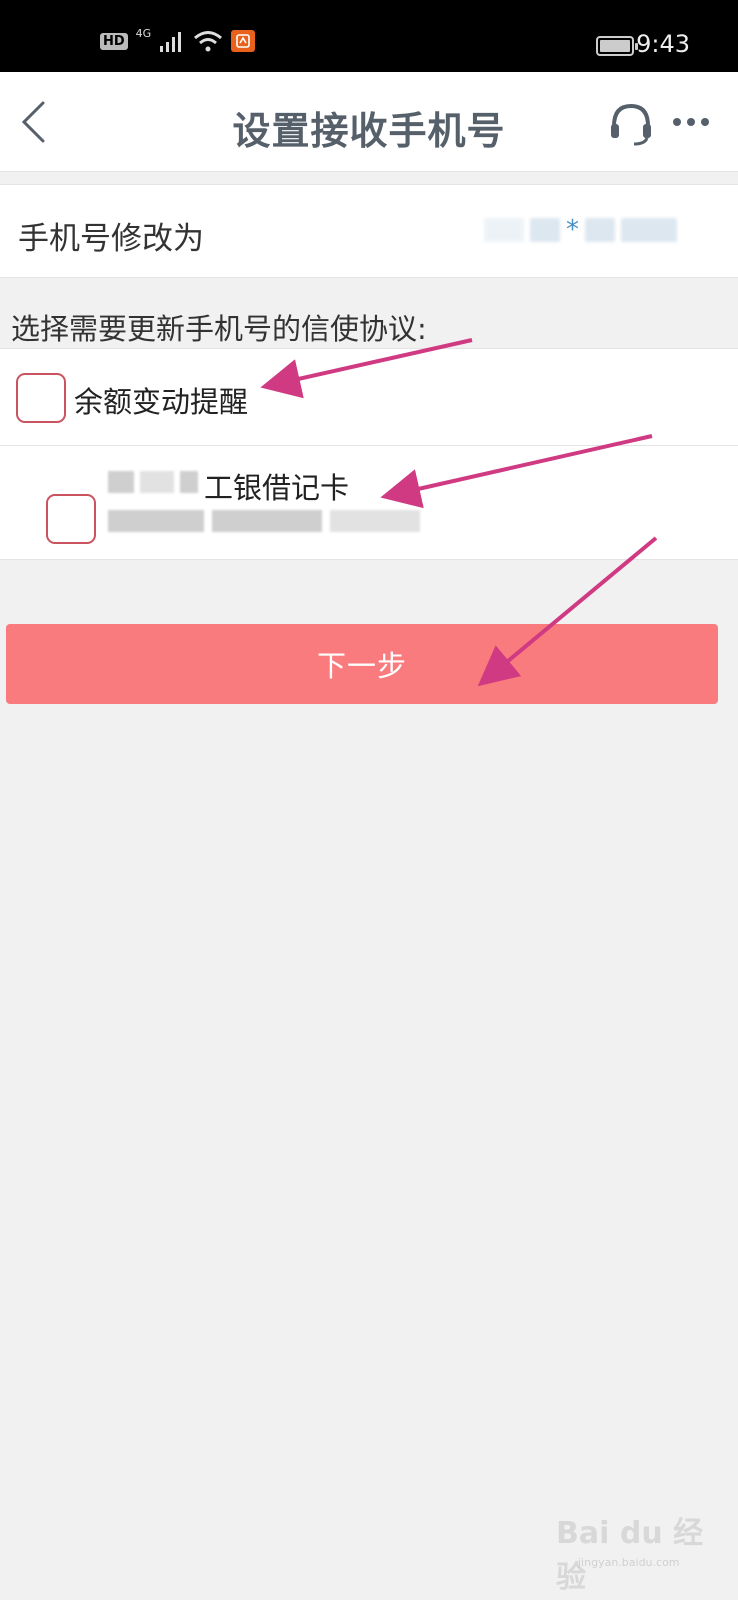 Image resolution: width=738 pixels, height=1600 pixels. Describe the element at coordinates (171, 42) in the screenshot. I see `signal-icon` at that location.